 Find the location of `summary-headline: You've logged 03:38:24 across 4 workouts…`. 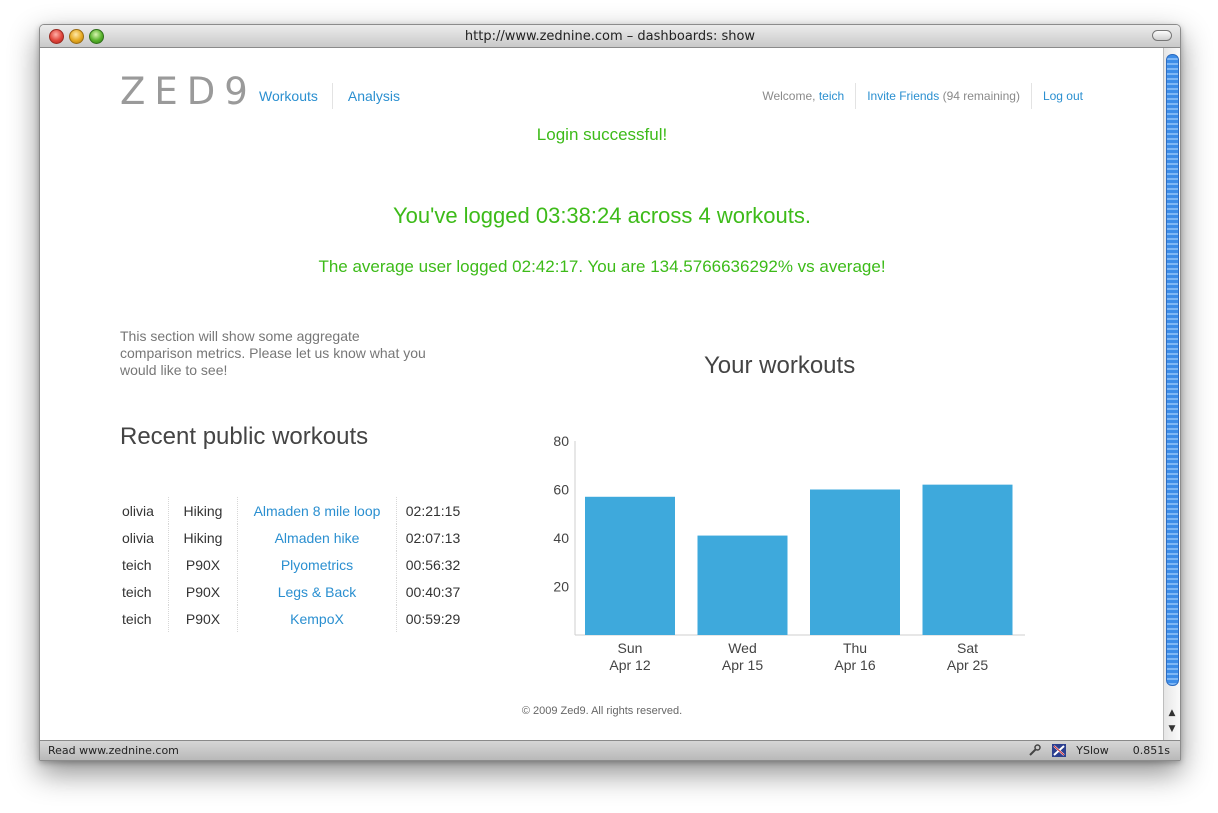

summary-headline: You've logged 03:38:24 across 4 workouts… is located at coordinates (602, 215).